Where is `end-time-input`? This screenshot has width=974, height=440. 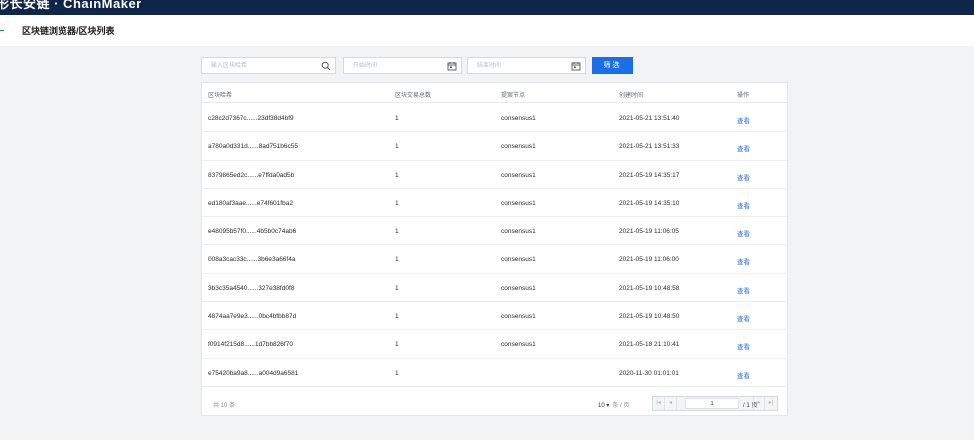 end-time-input is located at coordinates (526, 65).